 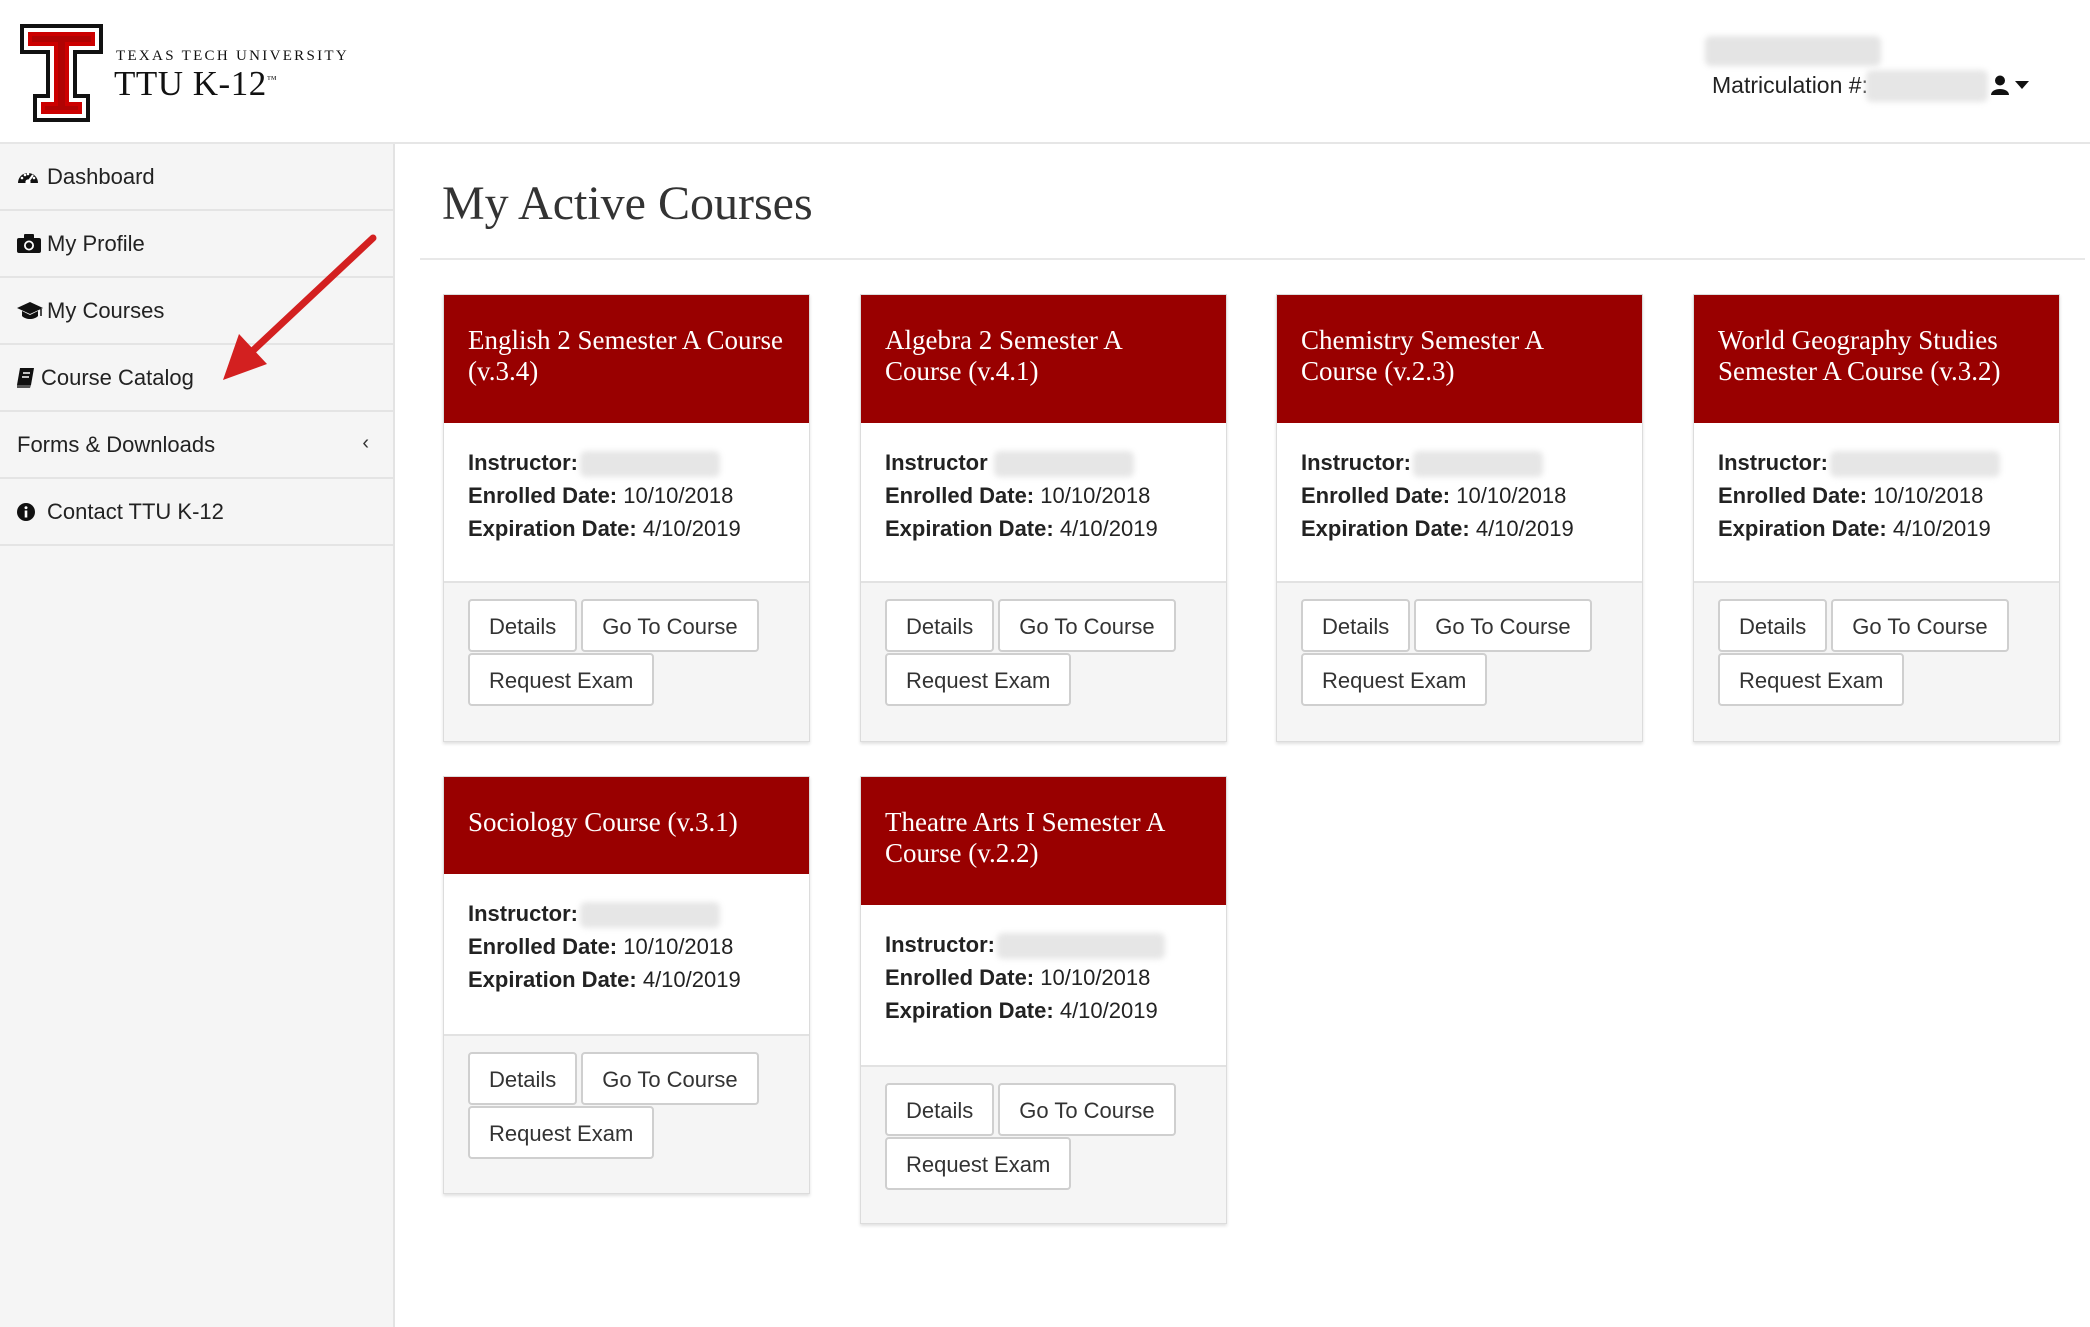 What do you see at coordinates (106, 310) in the screenshot?
I see `sidebar-item-label: My Courses` at bounding box center [106, 310].